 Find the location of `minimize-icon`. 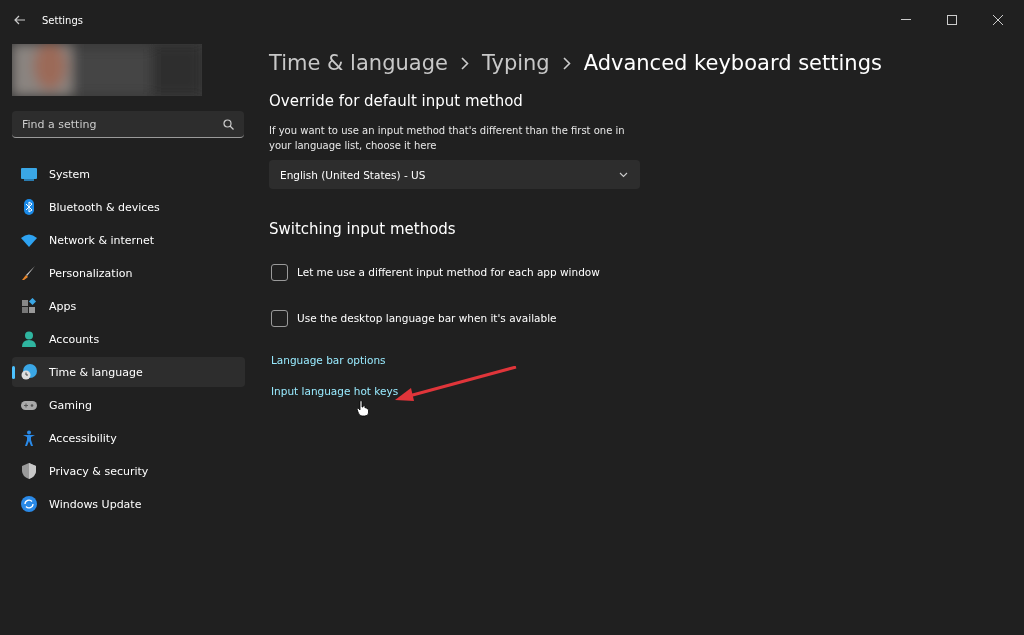

minimize-icon is located at coordinates (906, 20).